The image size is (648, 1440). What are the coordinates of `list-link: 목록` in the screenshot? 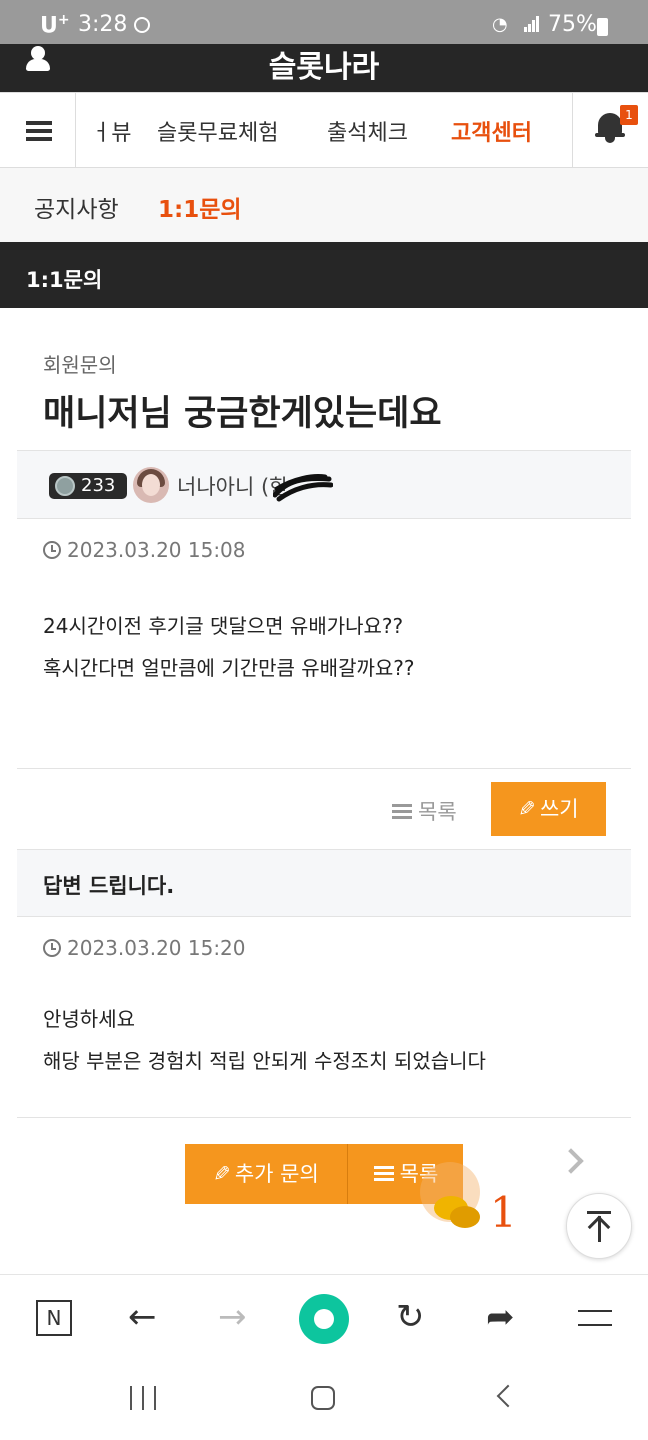 It's located at (424, 811).